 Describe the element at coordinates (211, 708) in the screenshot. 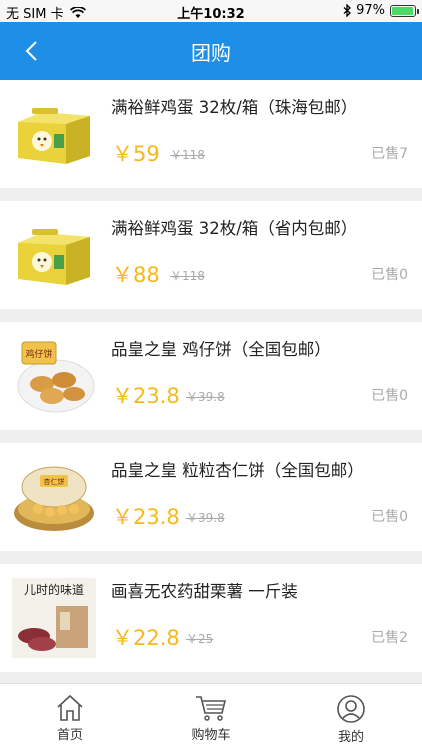

I see `cart-icon` at that location.